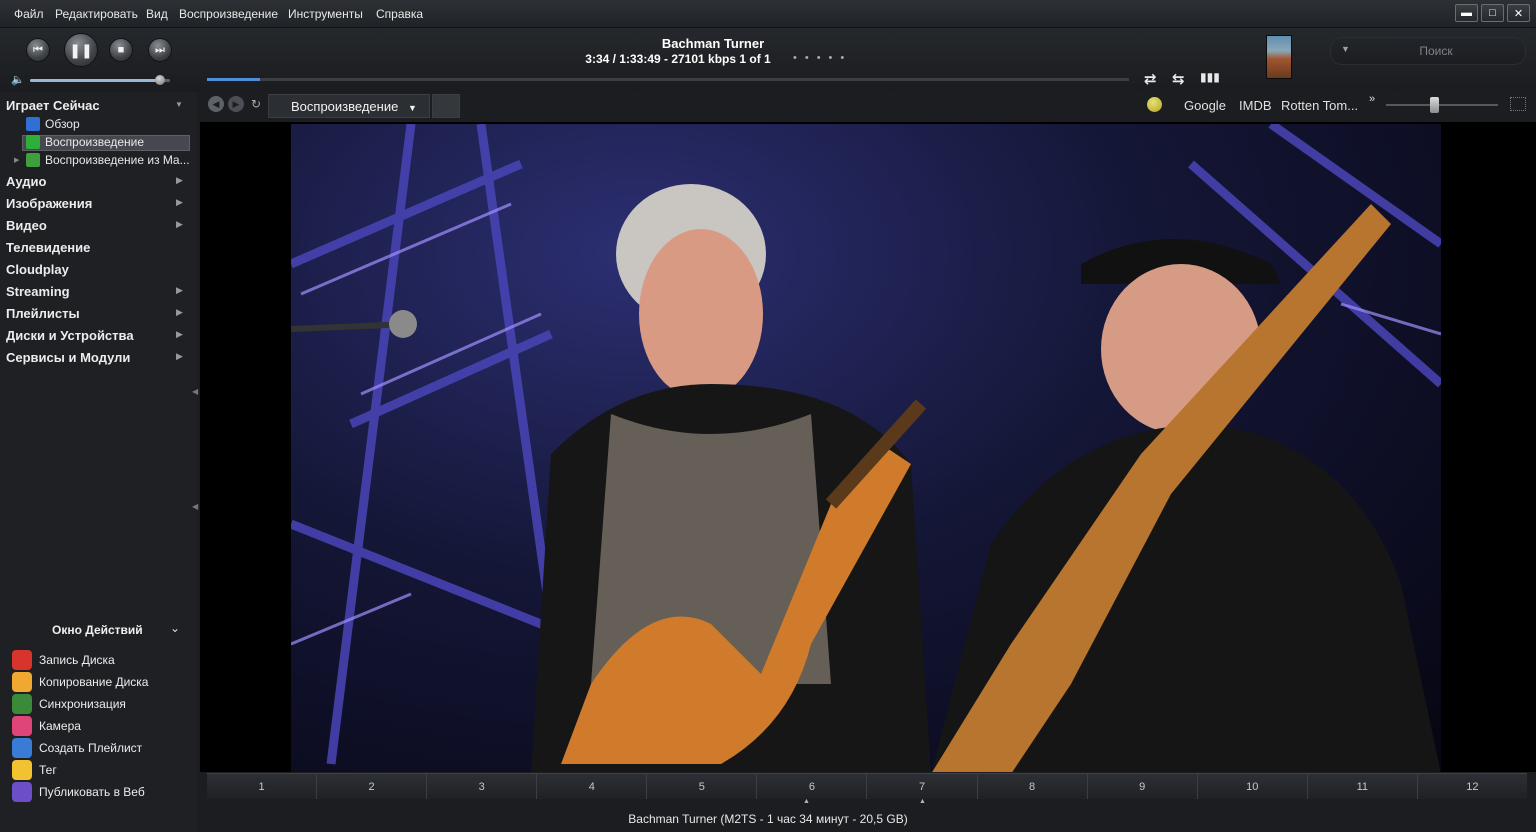 The height and width of the screenshot is (832, 1536). I want to click on shuffle-icon: ⇆, so click(1178, 79).